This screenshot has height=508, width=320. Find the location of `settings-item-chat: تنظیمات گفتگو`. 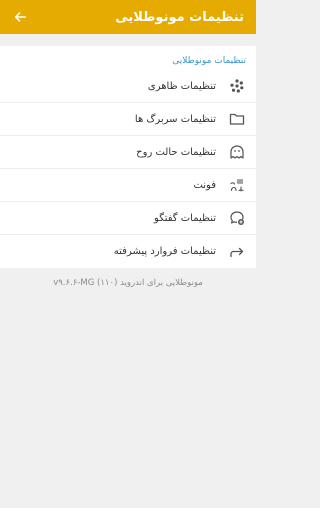

settings-item-chat: تنظیمات گفتگو is located at coordinates (128, 218).